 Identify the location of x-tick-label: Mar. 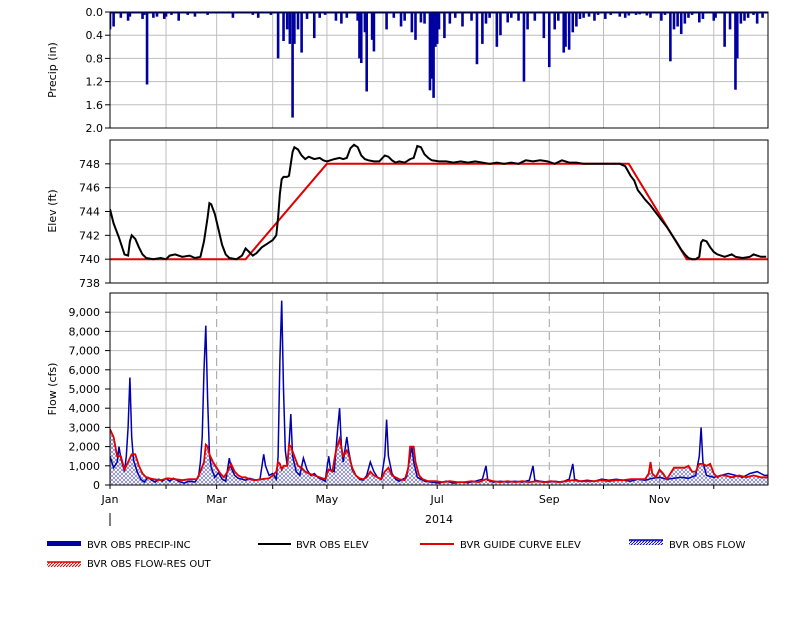
(216, 499).